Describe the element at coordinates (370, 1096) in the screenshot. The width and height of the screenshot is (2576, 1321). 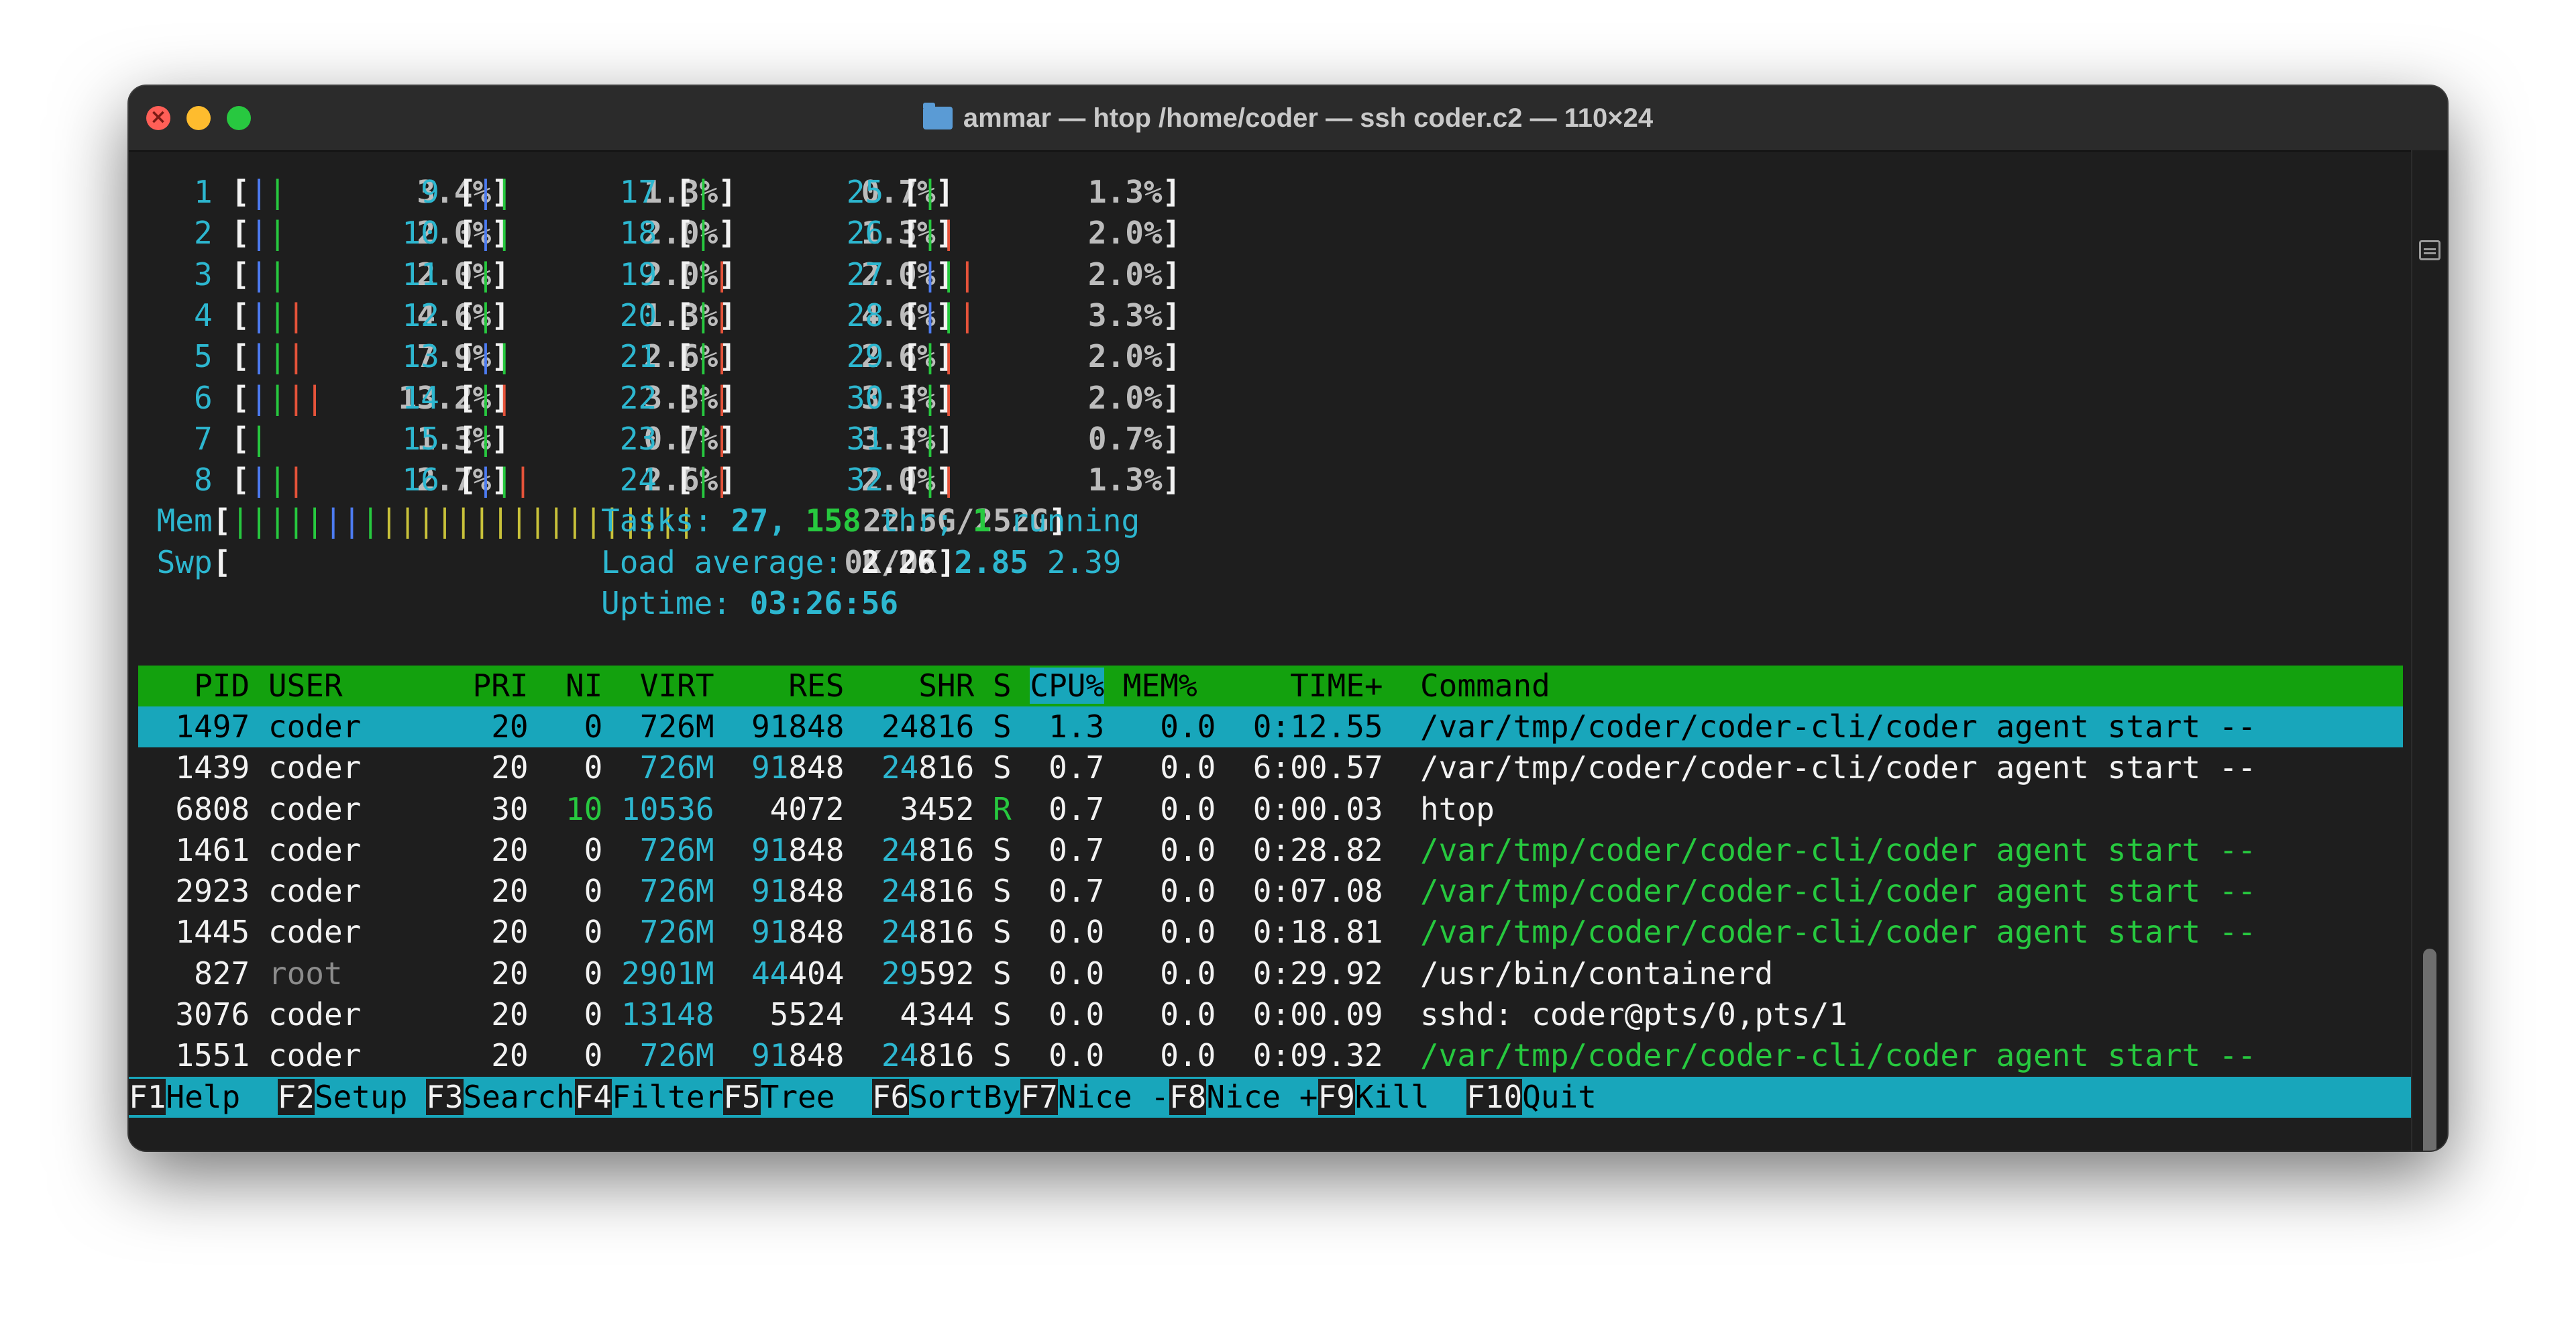
I see `fkey-label-f2: Setup` at that location.